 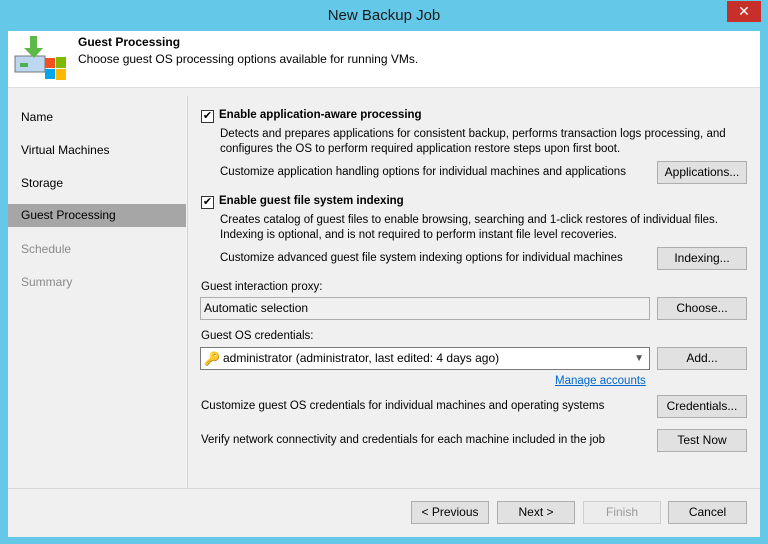 What do you see at coordinates (257, 336) in the screenshot?
I see `credentials-label: Guest OS credentials:` at bounding box center [257, 336].